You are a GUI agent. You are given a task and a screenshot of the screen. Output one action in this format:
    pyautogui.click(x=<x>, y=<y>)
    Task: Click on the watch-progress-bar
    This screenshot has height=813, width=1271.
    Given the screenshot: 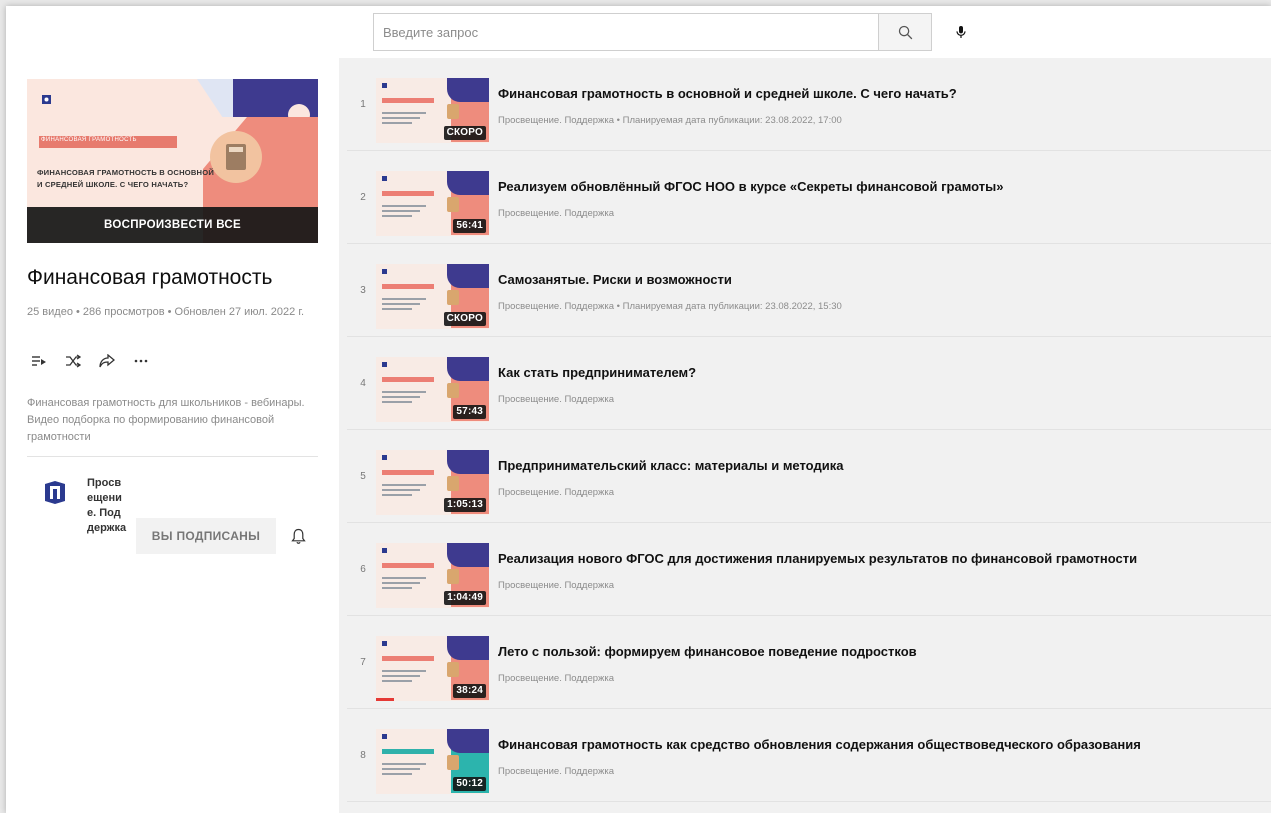 What is the action you would take?
    pyautogui.click(x=385, y=699)
    